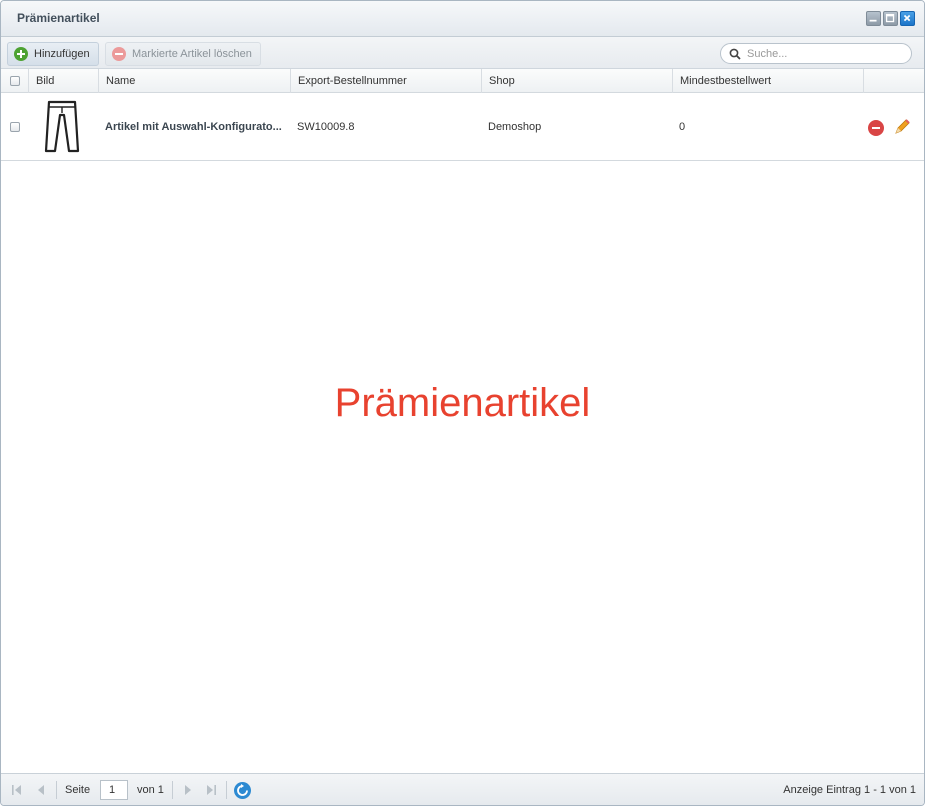 Image resolution: width=925 pixels, height=806 pixels. Describe the element at coordinates (326, 127) in the screenshot. I see `row-order-number: SW10009.8` at that location.